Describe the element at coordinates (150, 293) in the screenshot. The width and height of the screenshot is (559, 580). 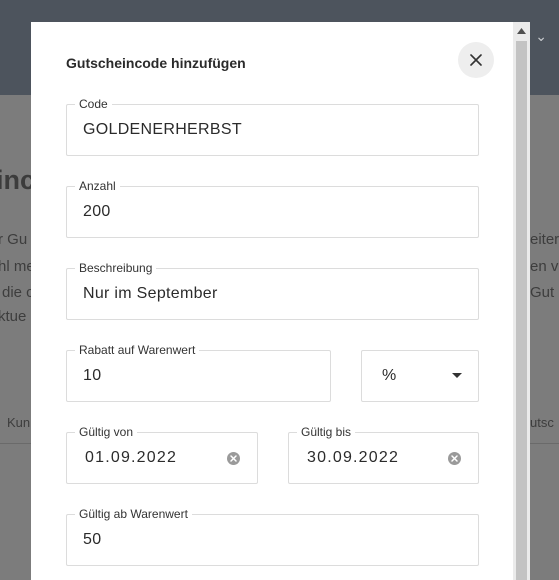
I see `description-value: Nur im September` at that location.